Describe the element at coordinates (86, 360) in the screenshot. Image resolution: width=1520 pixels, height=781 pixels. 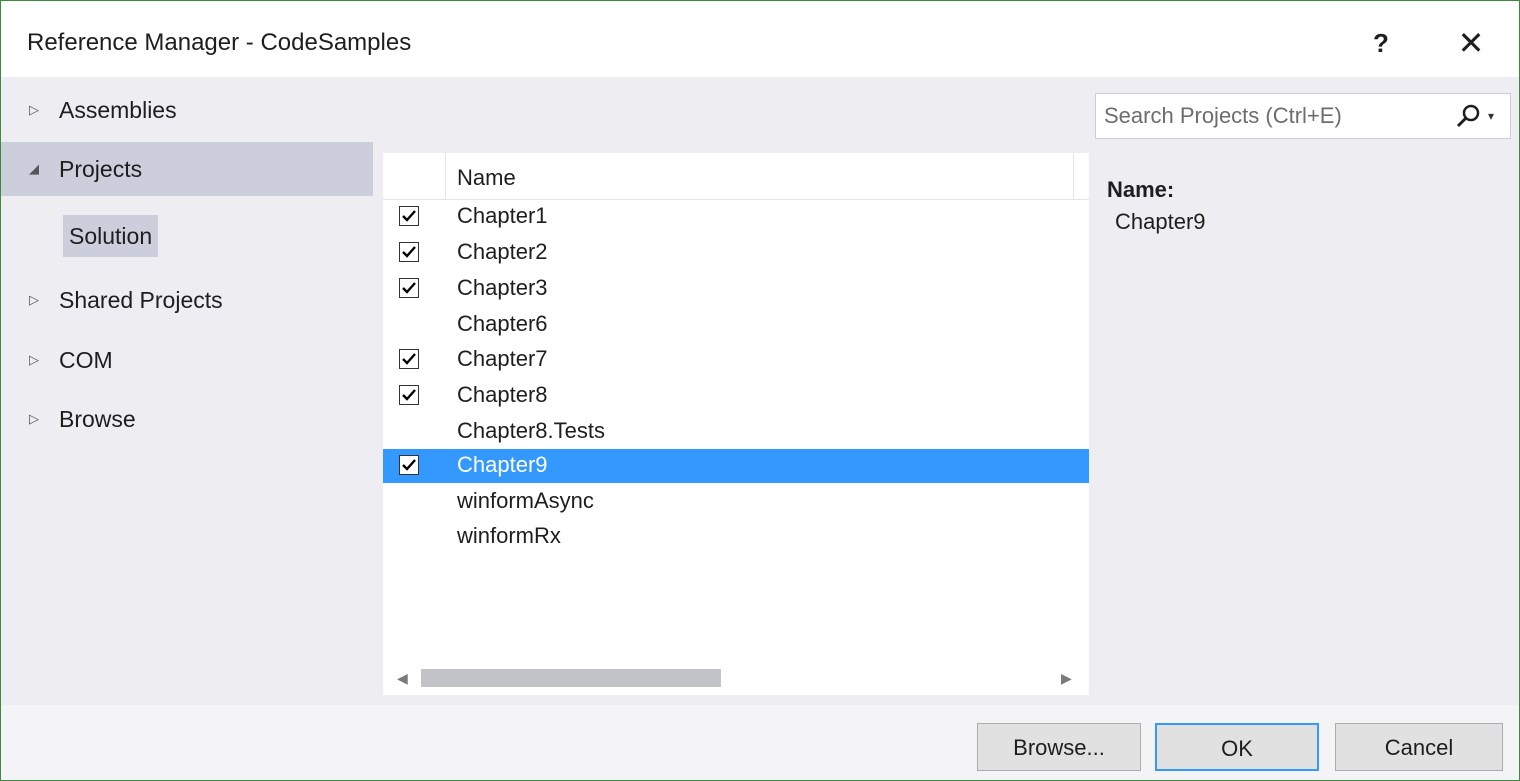
I see `sidebar-item-label: COM` at that location.